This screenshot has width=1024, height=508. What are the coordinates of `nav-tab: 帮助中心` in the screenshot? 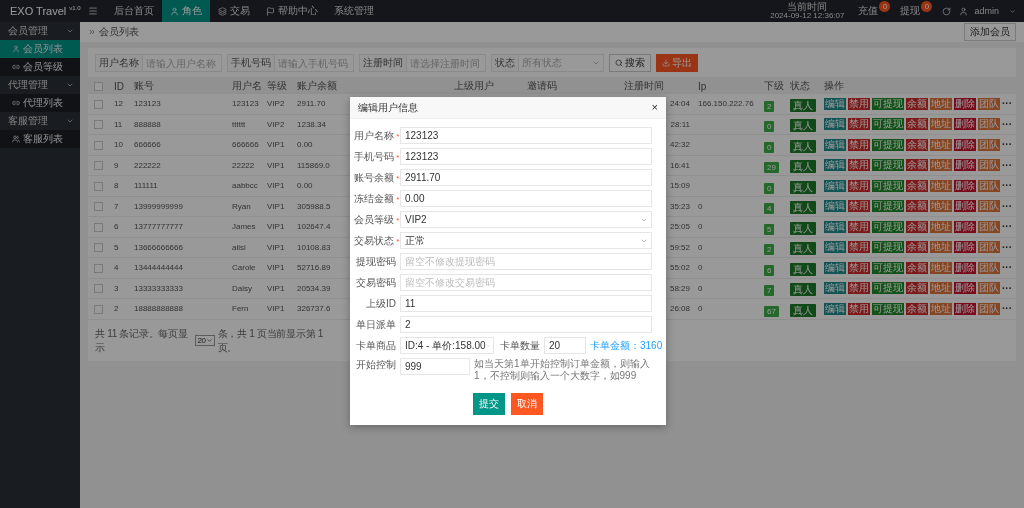 It's located at (292, 11).